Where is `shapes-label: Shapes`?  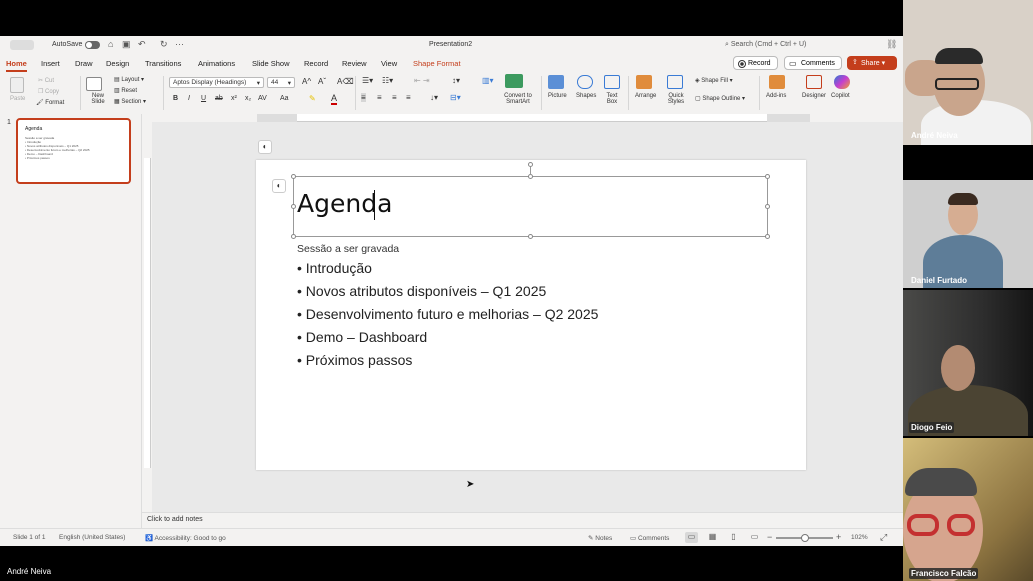
shapes-label: Shapes is located at coordinates (586, 96).